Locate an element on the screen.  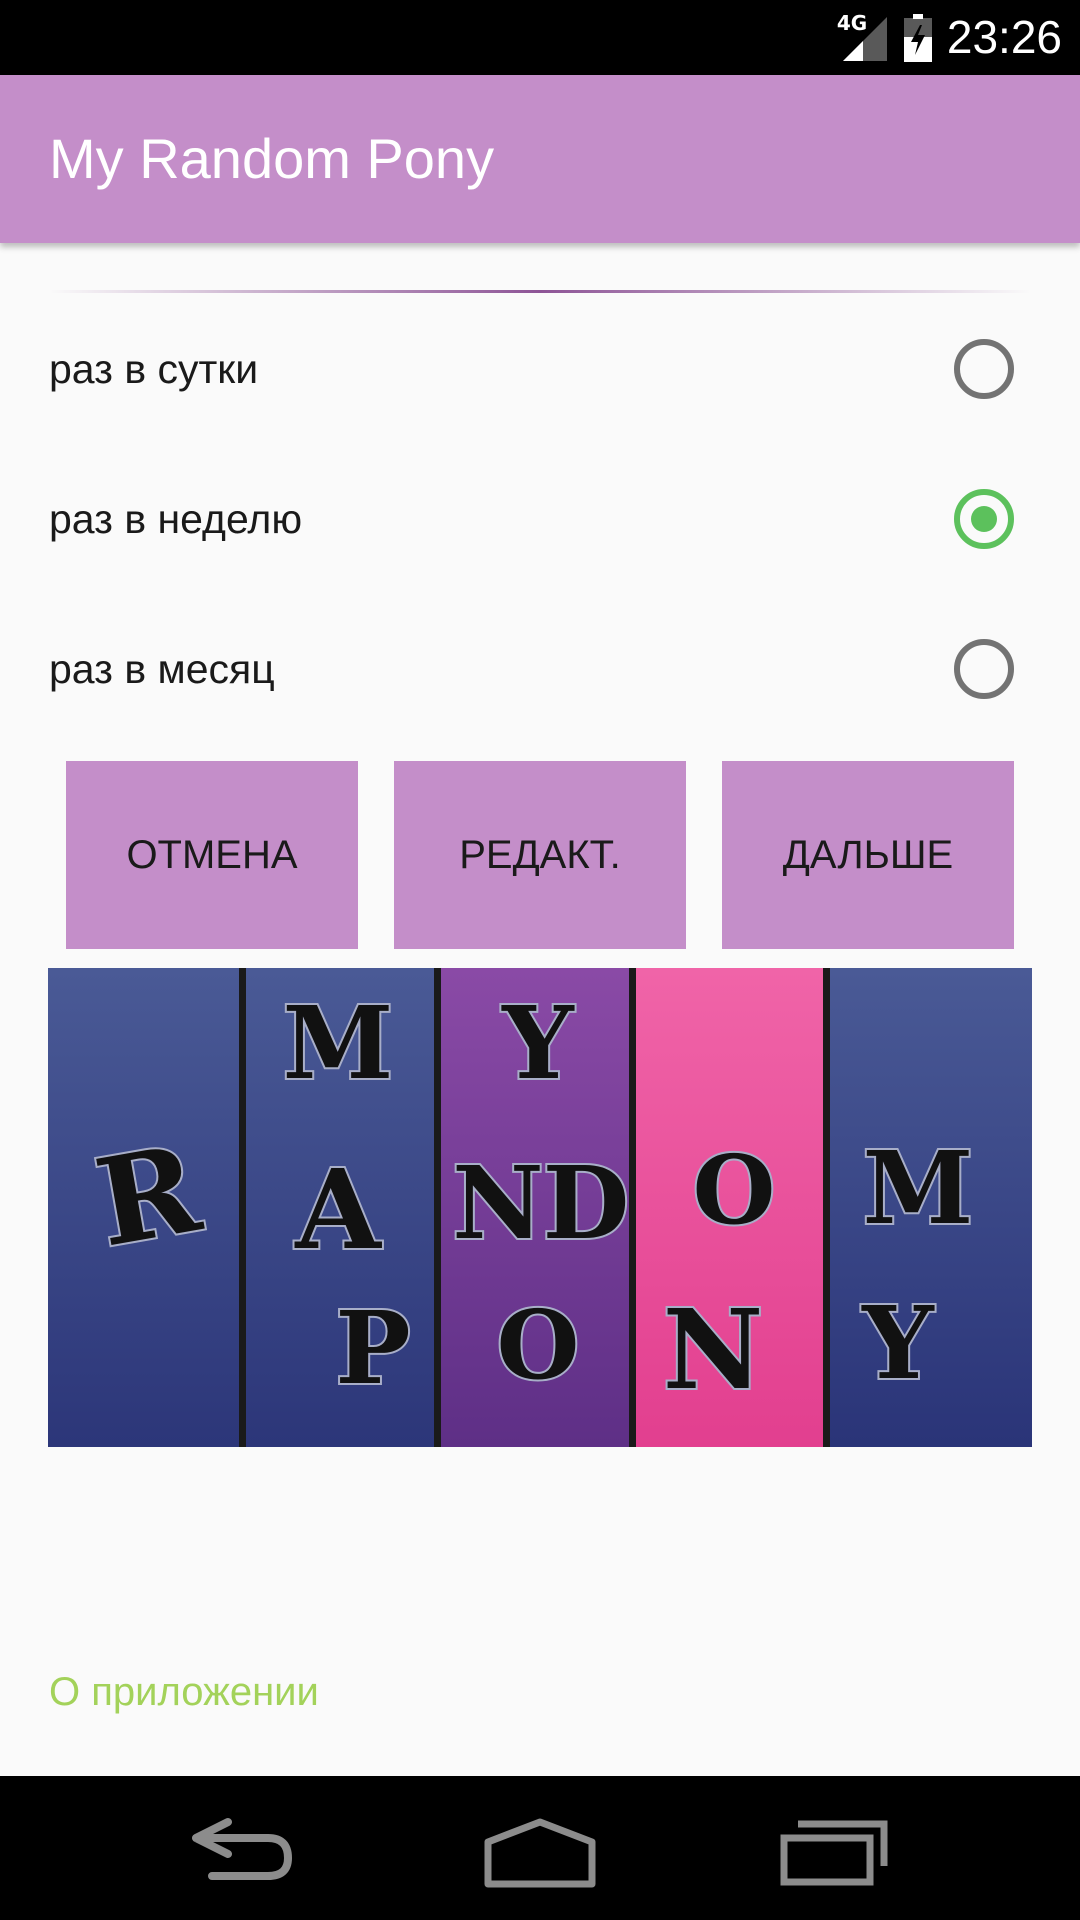
option-monthly: раз в месяц is located at coordinates (540, 669).